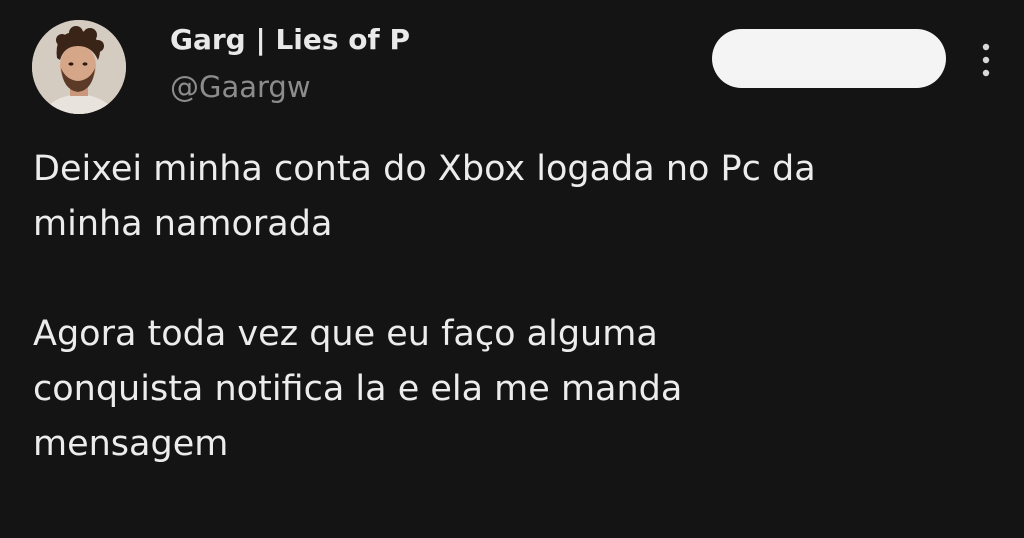 Image resolution: width=1024 pixels, height=538 pixels. I want to click on more-vertical-icon-glyph, so click(986, 60).